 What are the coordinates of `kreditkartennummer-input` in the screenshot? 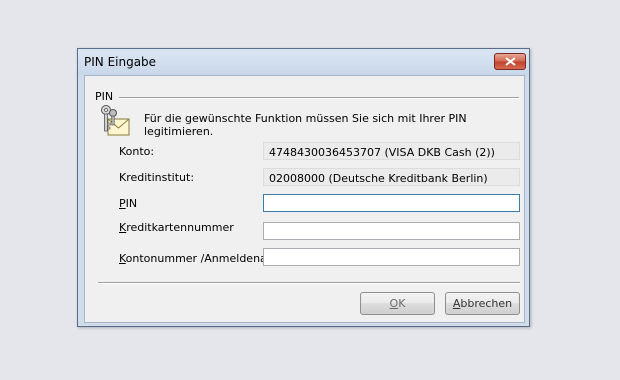 It's located at (391, 231).